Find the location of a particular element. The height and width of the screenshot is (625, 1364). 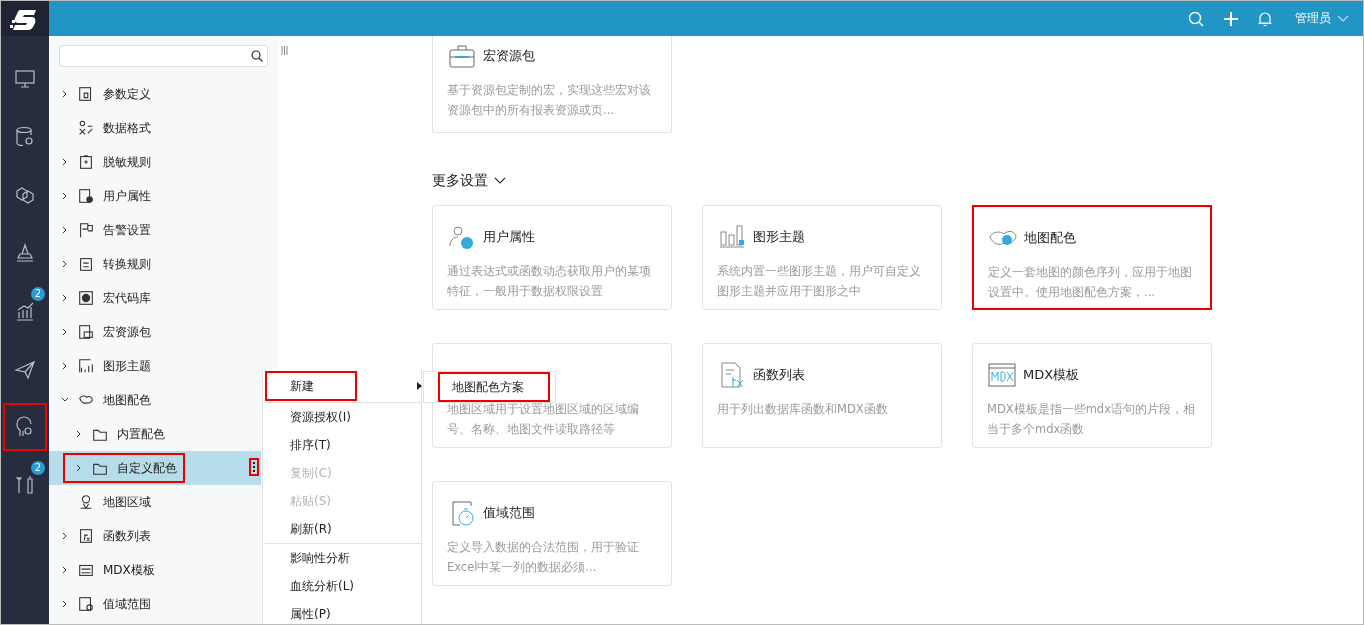

menu-item: 地图配色方案 is located at coordinates (494, 387).